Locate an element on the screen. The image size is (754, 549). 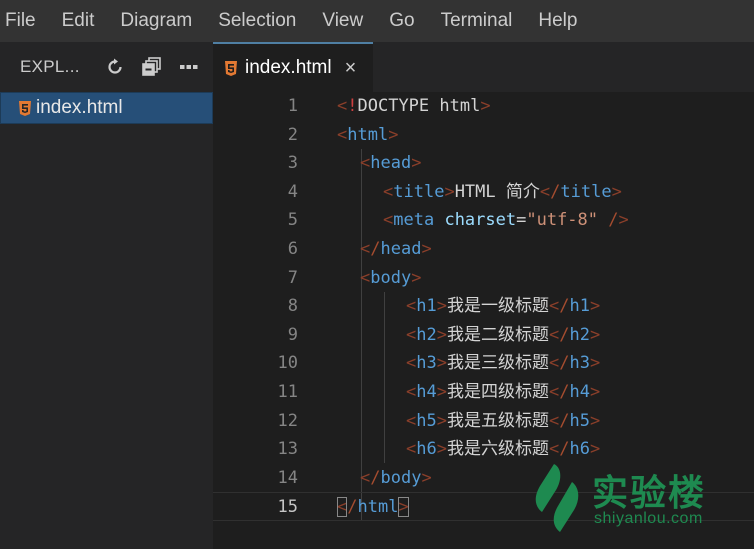
code-token: html is located at coordinates (368, 134).